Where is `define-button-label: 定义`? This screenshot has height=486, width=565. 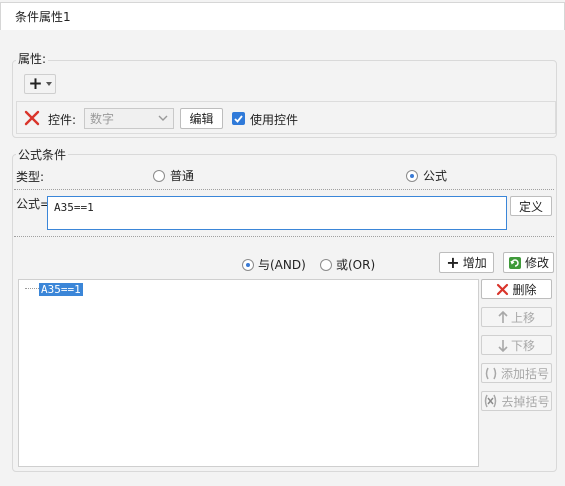 define-button-label: 定义 is located at coordinates (530, 206).